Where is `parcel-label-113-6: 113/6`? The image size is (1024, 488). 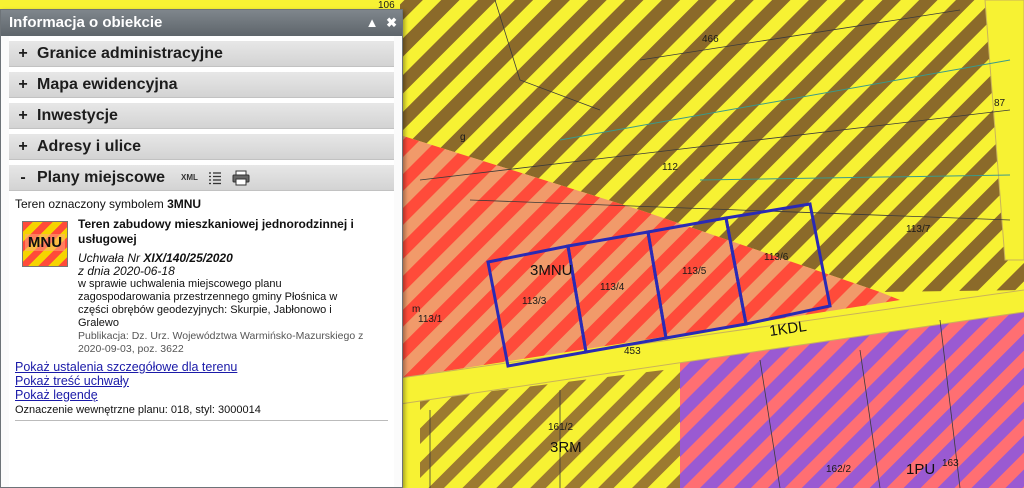
parcel-label-113-6: 113/6 is located at coordinates (776, 257).